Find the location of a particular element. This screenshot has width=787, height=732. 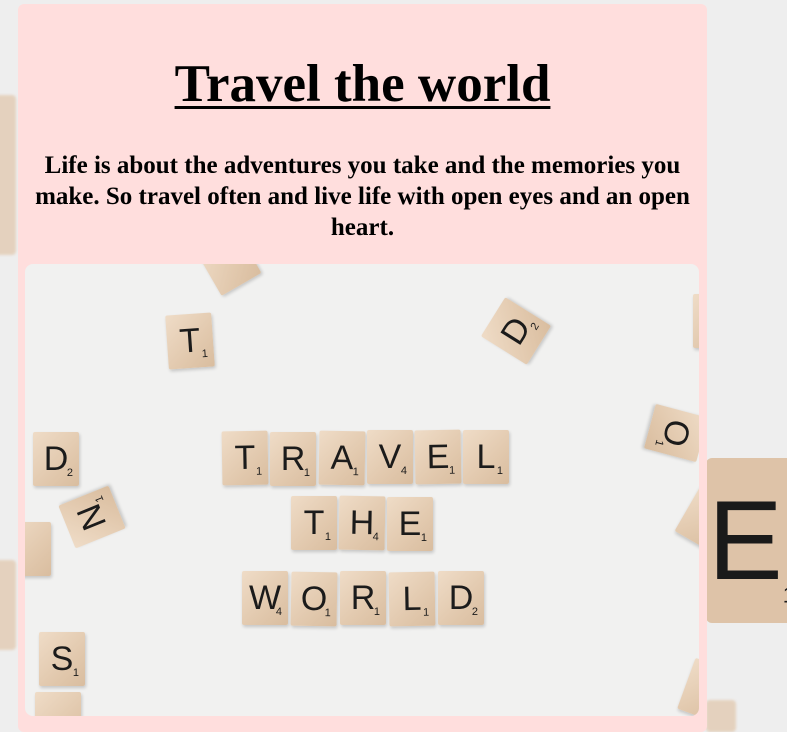

scattered-tile: N1 is located at coordinates (92, 517).